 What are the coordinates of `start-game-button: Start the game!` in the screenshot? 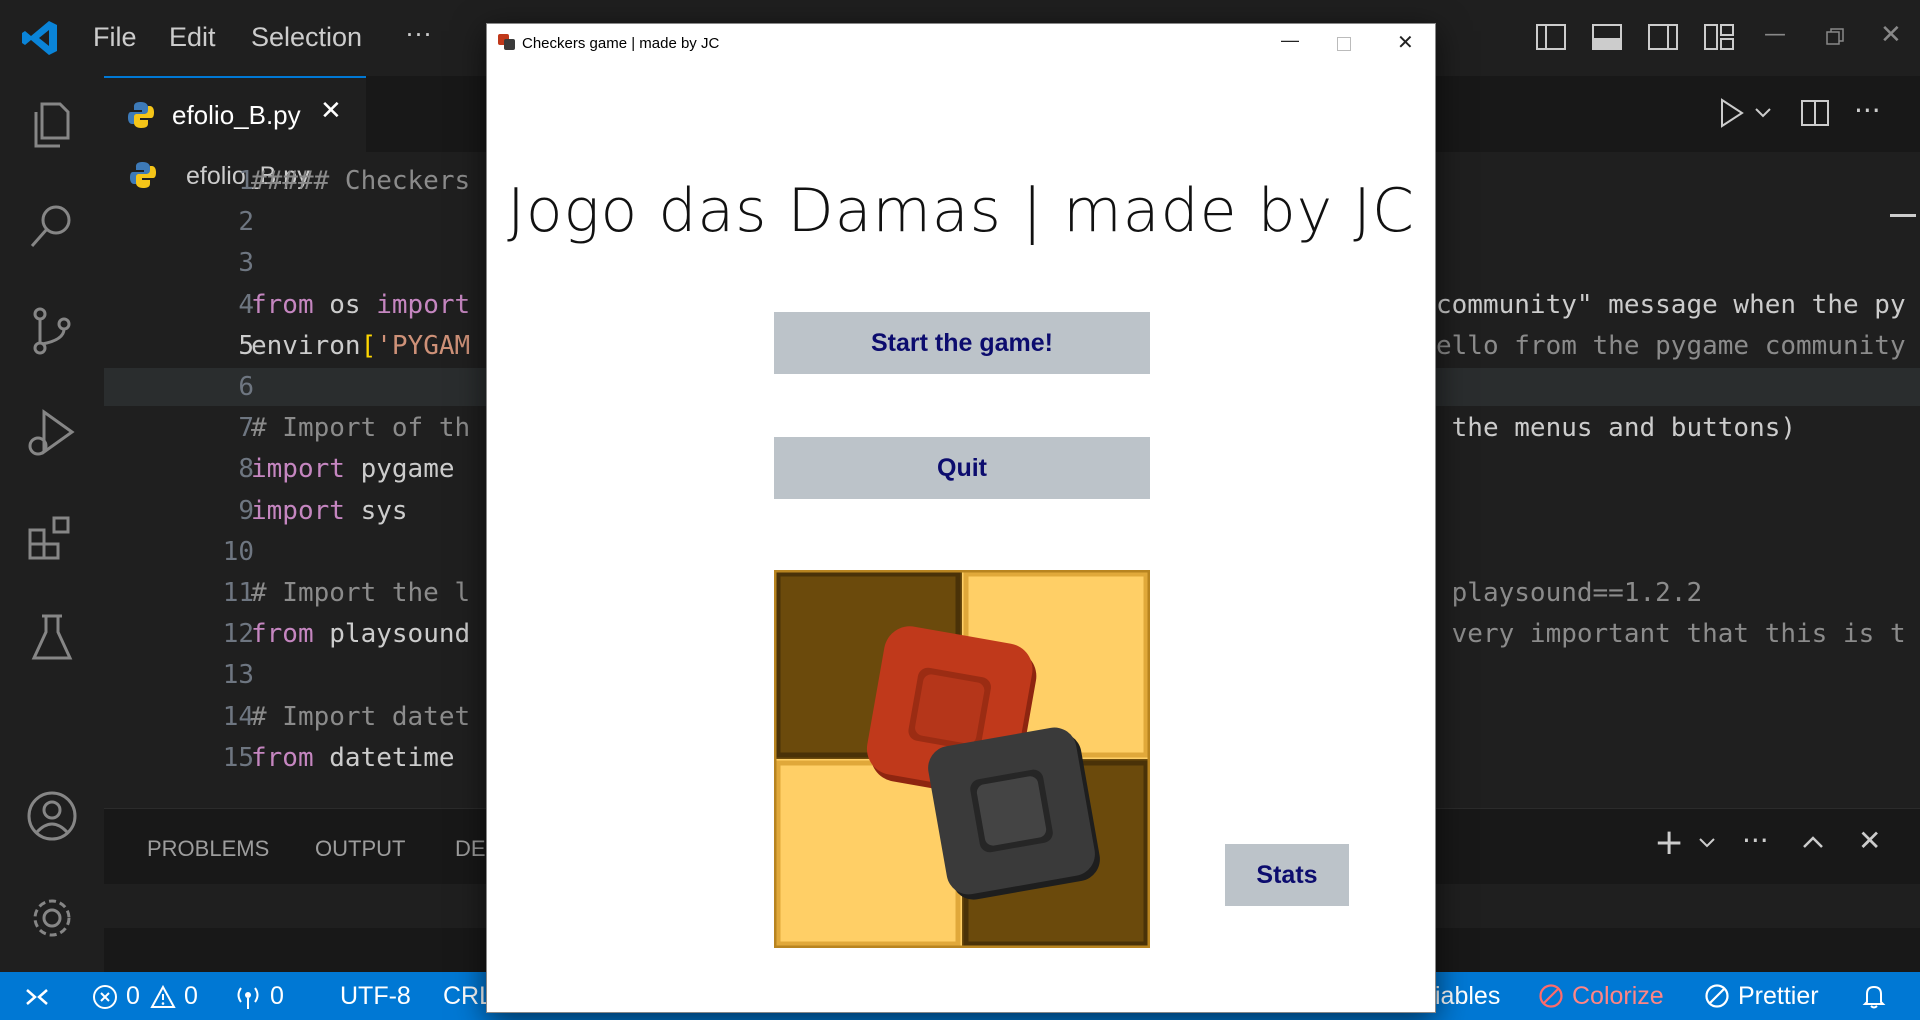 It's located at (962, 343).